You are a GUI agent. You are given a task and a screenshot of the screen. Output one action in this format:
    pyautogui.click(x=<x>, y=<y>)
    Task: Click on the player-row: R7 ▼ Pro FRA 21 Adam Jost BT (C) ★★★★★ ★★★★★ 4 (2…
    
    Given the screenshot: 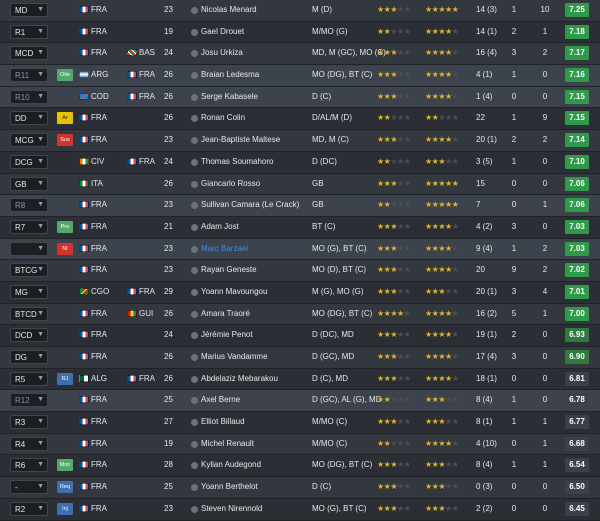 What is the action you would take?
    pyautogui.click(x=300, y=227)
    